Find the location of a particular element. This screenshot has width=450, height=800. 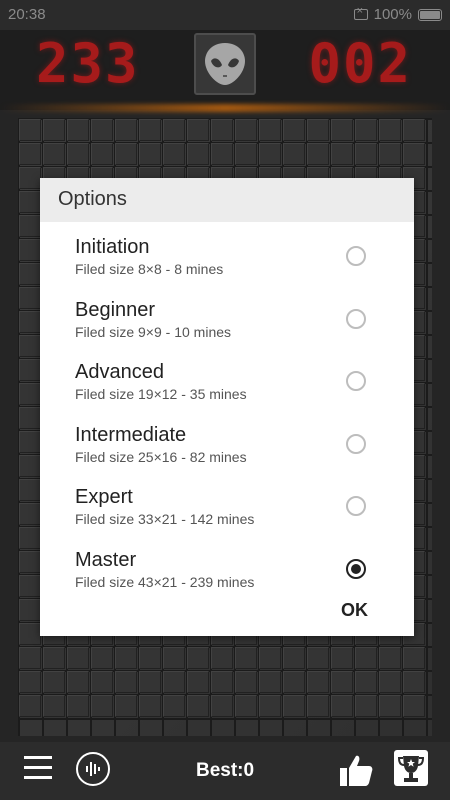

thumbs-up-icon is located at coordinates (356, 770).